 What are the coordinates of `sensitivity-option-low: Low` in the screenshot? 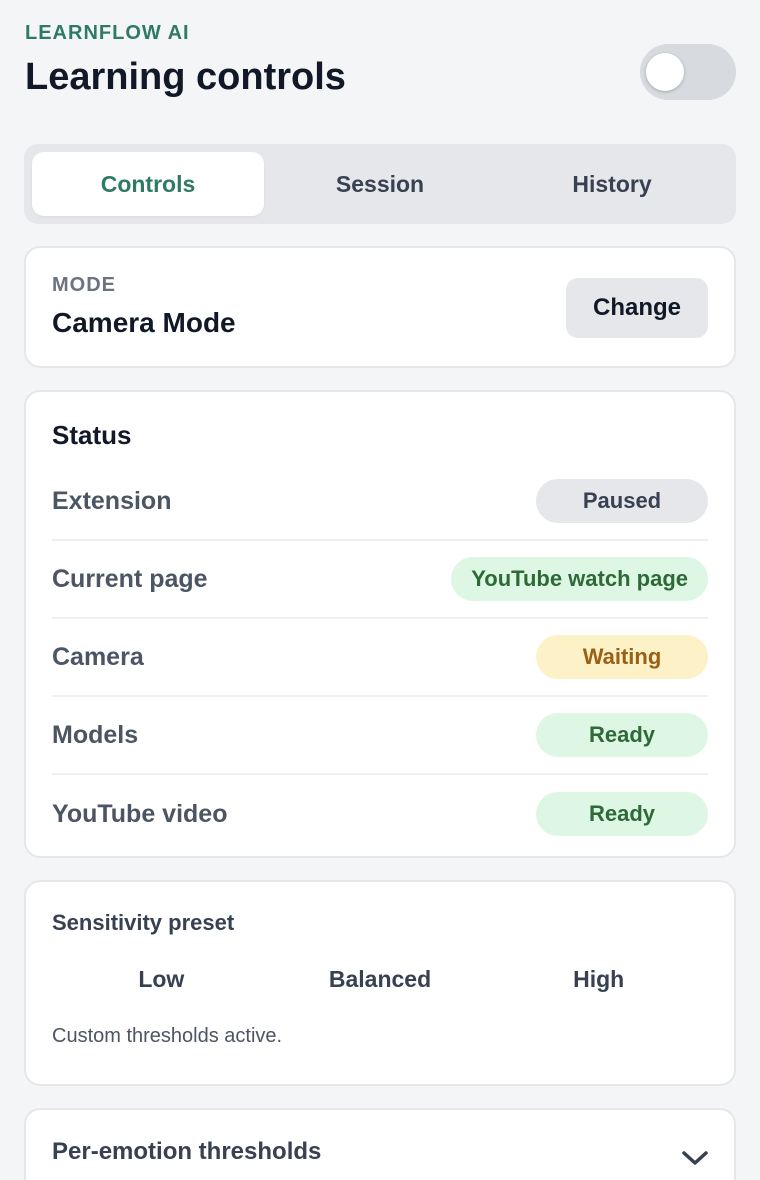 It's located at (161, 979).